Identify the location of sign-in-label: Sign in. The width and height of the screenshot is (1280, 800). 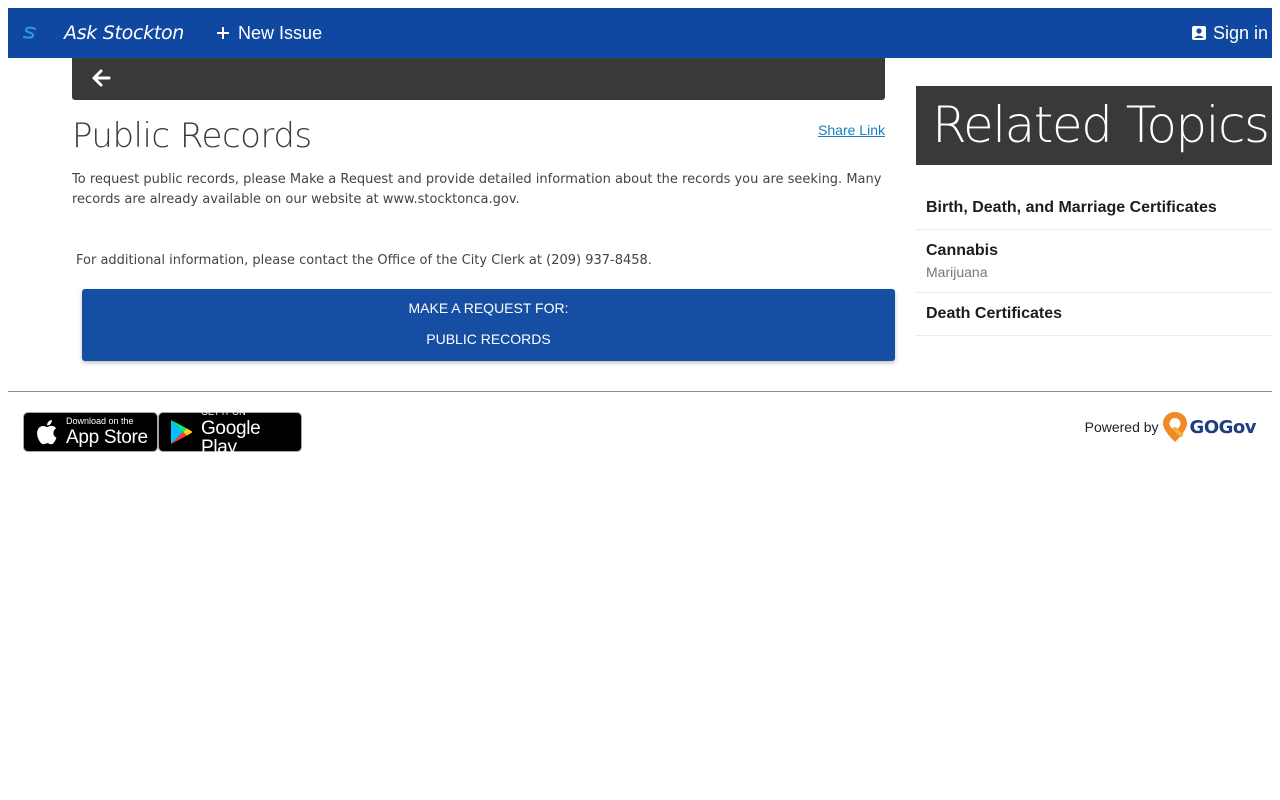
(1240, 32).